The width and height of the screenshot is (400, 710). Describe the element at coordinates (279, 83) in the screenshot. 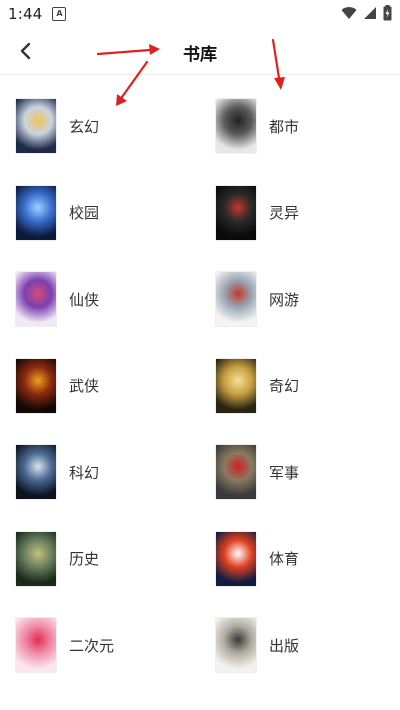

I see `annotation-arrowhead-dushi` at that location.